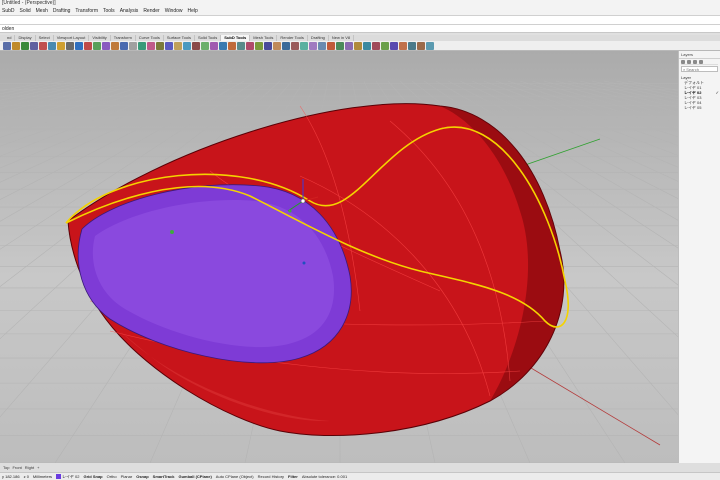 The image size is (720, 480). What do you see at coordinates (25, 11) in the screenshot?
I see `menu-item: Solid` at bounding box center [25, 11].